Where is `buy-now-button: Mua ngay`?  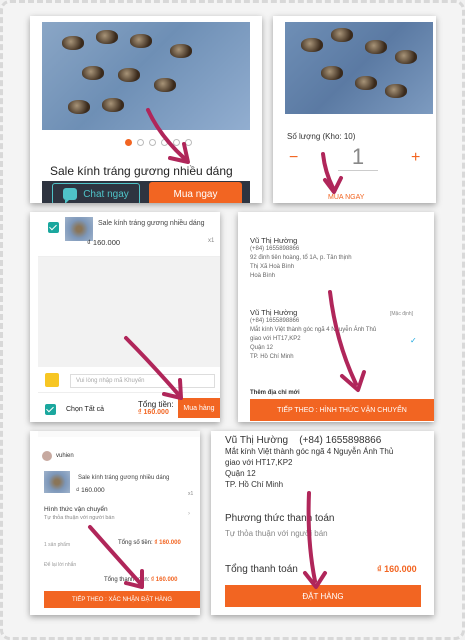
buy-now-button: Mua ngay is located at coordinates (195, 192).